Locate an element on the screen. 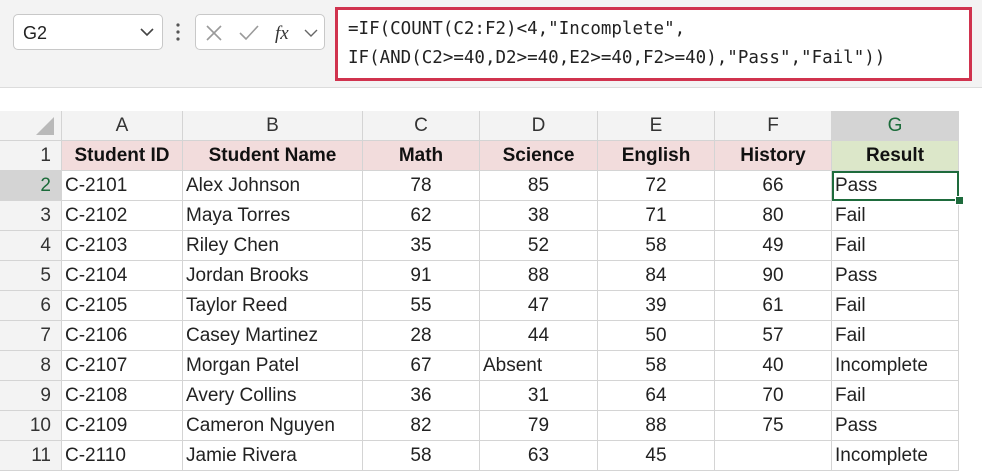 The height and width of the screenshot is (471, 982). table-cell: C-2101 is located at coordinates (122, 186).